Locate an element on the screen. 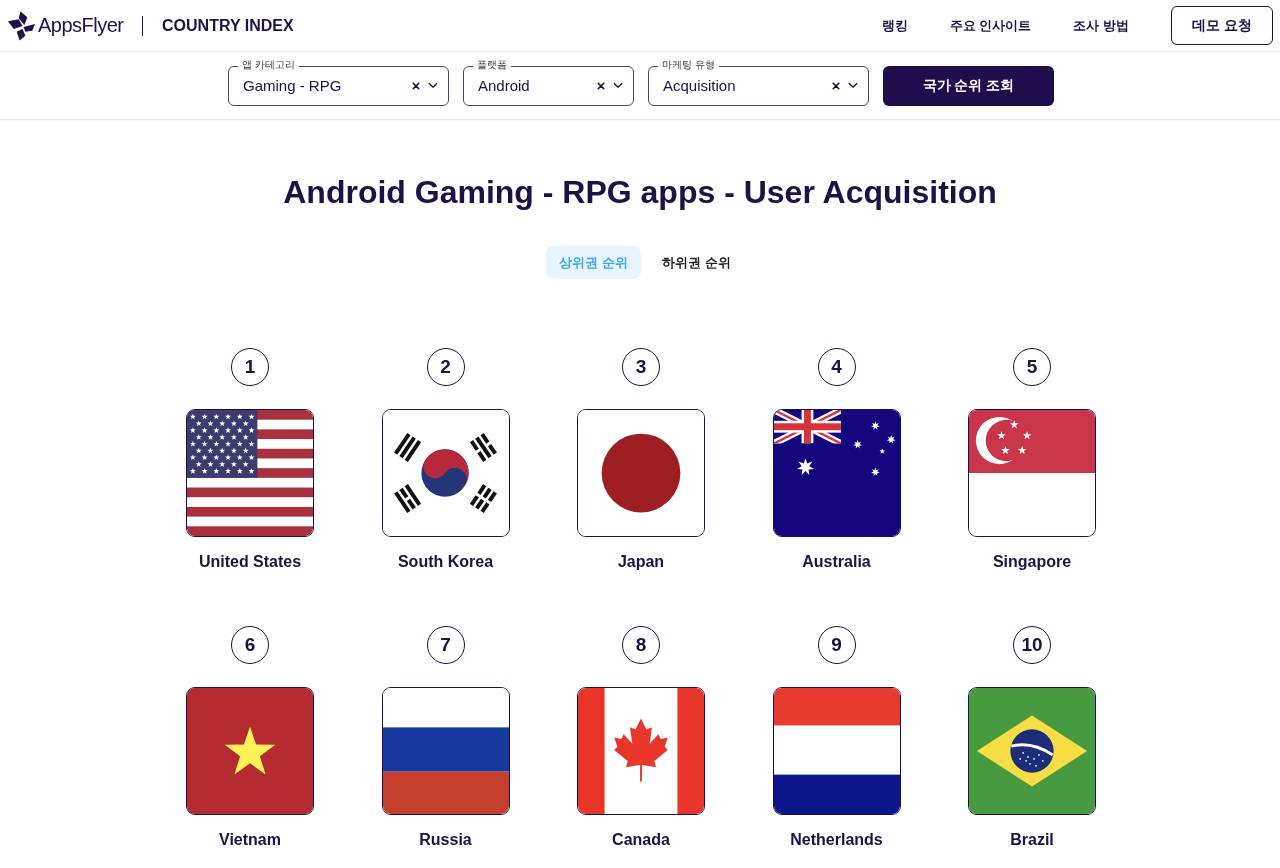 The height and width of the screenshot is (868, 1280). country-name: United States is located at coordinates (250, 562).